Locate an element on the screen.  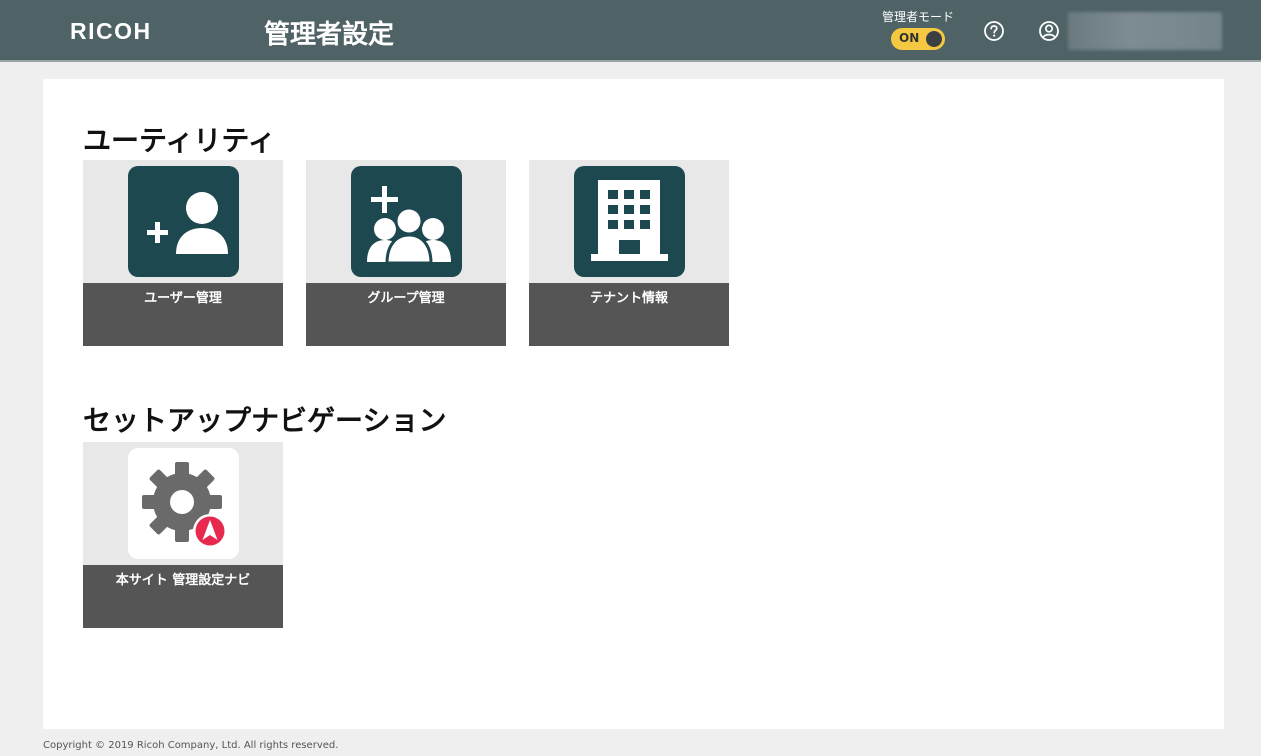
help-icon is located at coordinates (994, 31).